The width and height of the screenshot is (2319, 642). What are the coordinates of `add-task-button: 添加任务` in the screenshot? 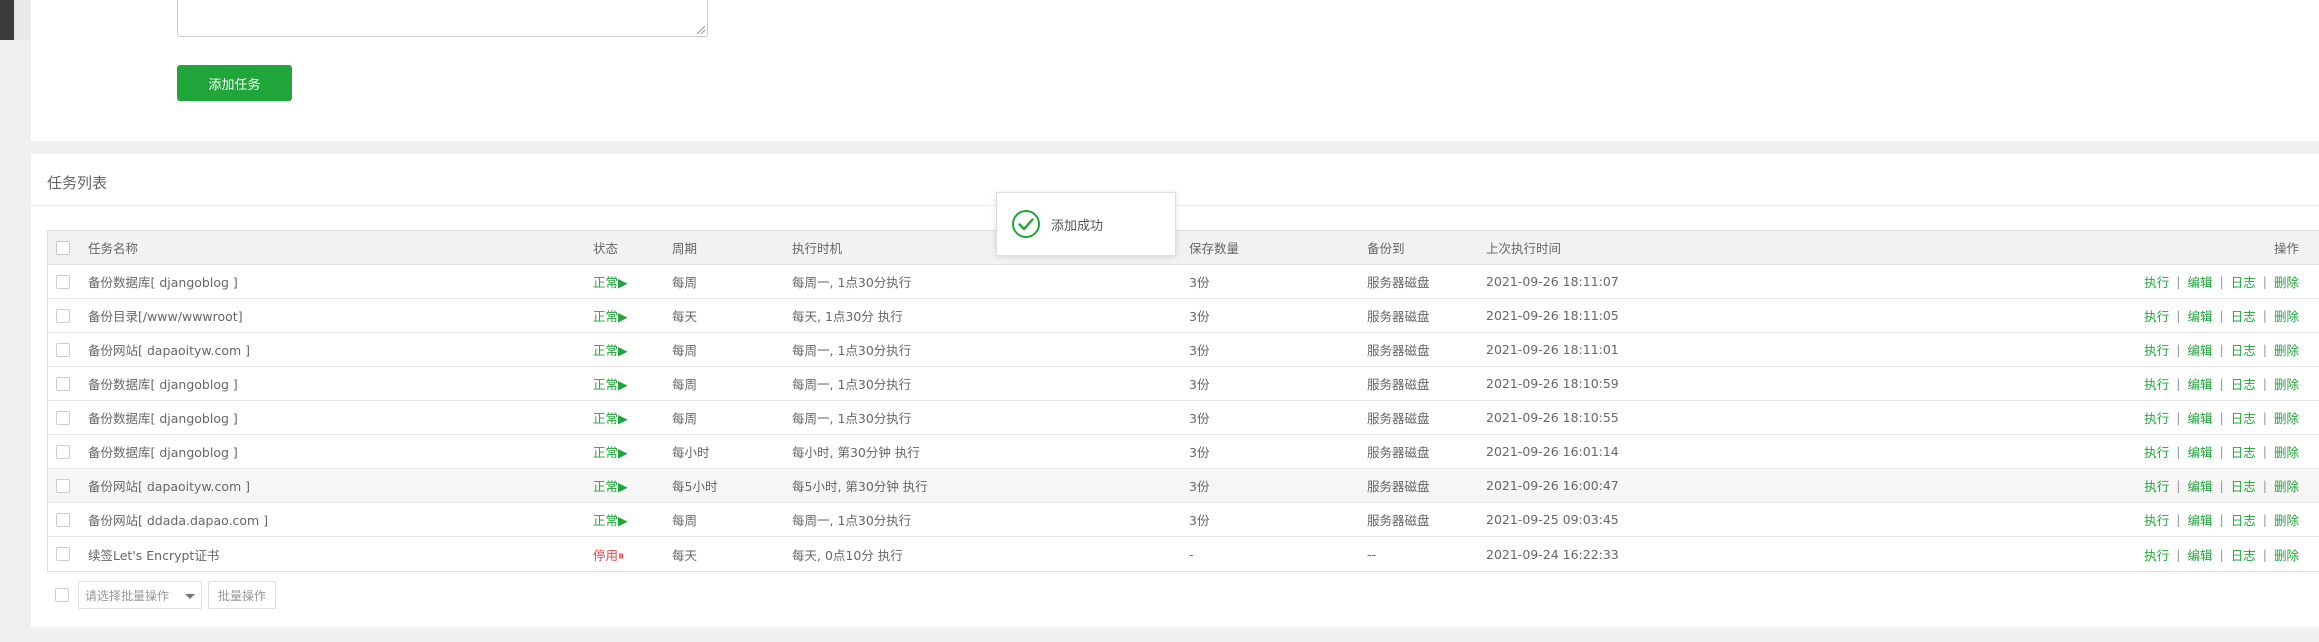 It's located at (234, 83).